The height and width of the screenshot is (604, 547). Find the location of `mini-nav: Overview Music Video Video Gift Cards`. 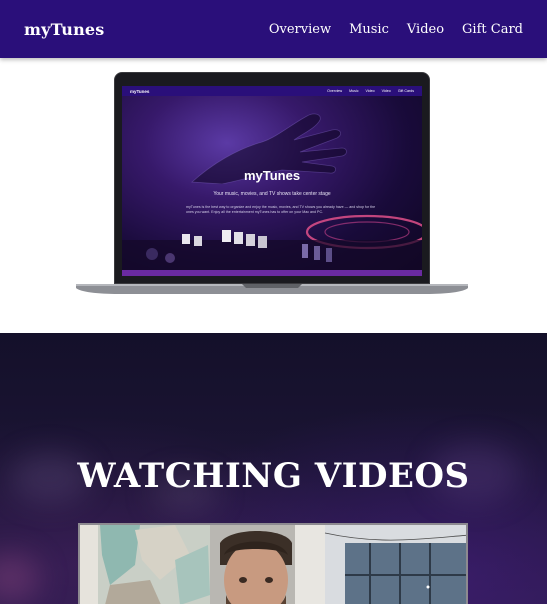

mini-nav: Overview Music Video Video Gift Cards is located at coordinates (370, 91).